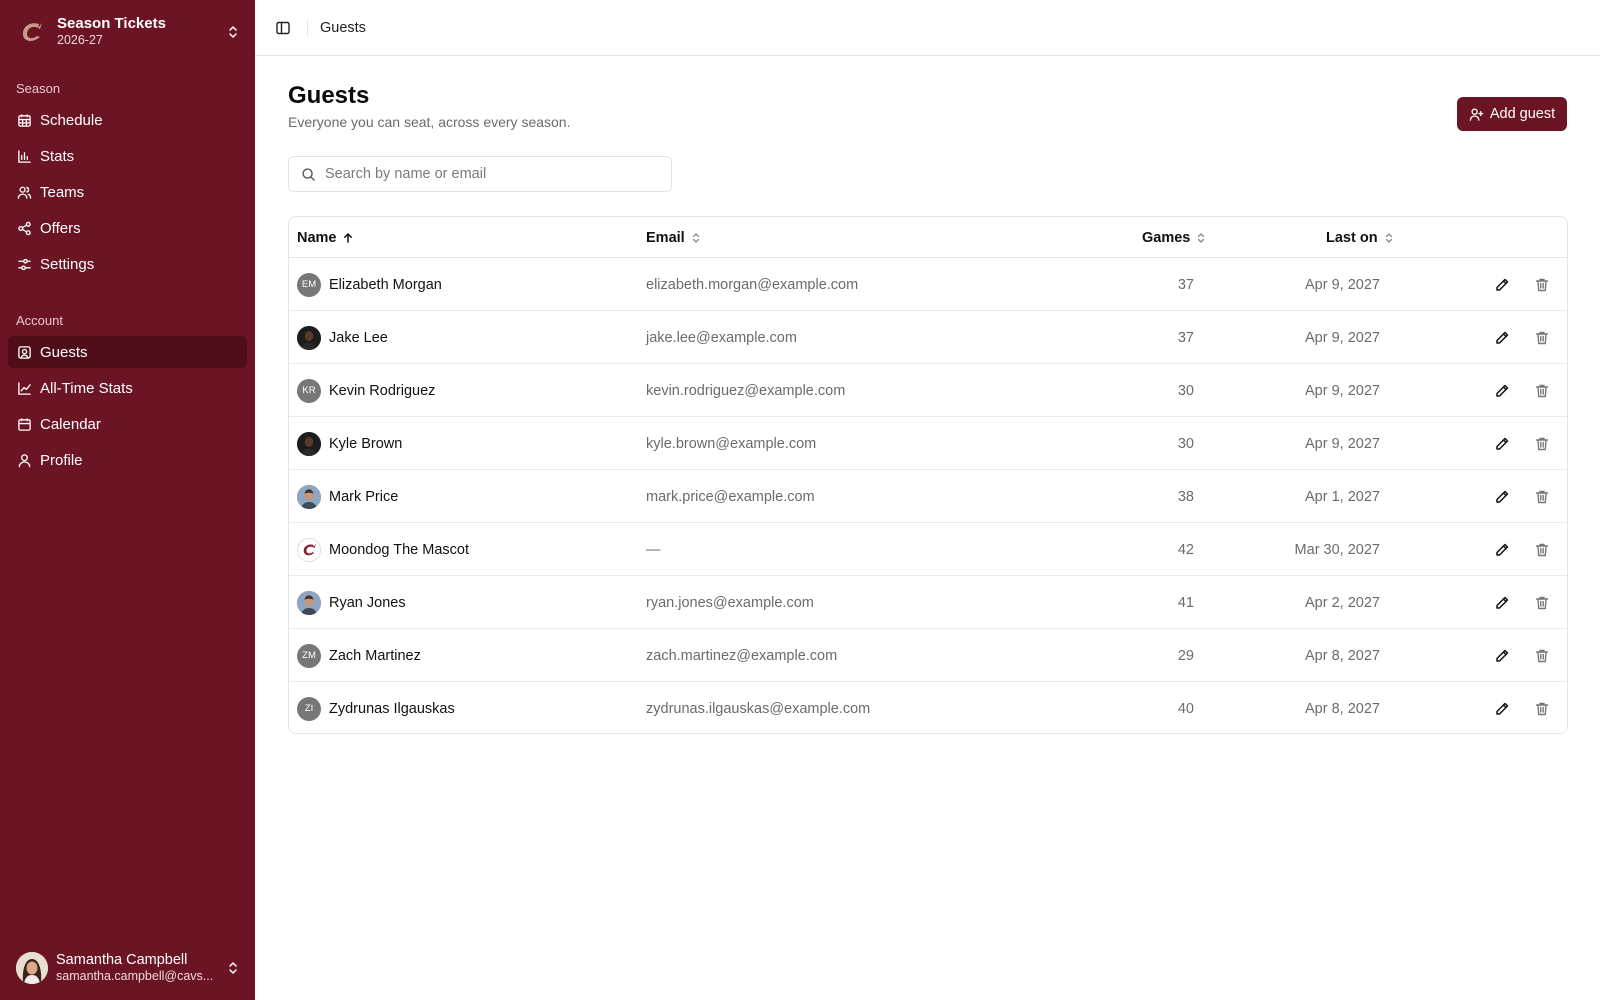 This screenshot has width=1600, height=1000. What do you see at coordinates (24, 264) in the screenshot?
I see `sliders-icon` at bounding box center [24, 264].